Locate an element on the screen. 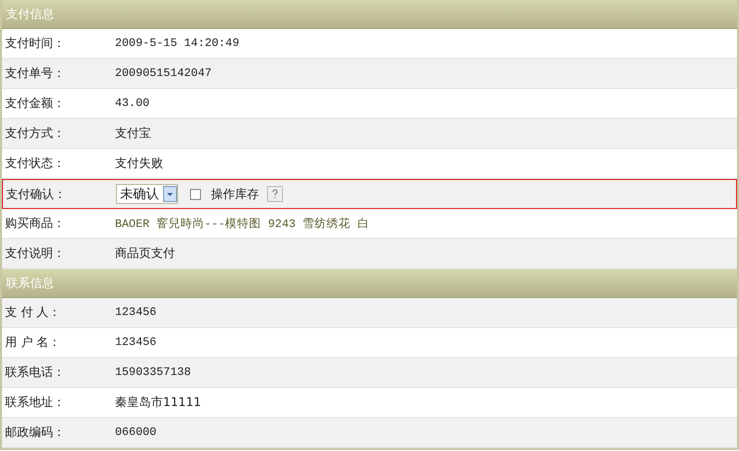 The image size is (739, 451). section-title: 联系信息 is located at coordinates (30, 283).